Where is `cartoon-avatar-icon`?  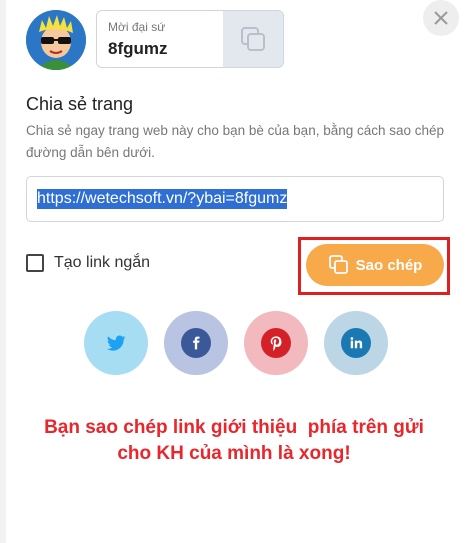 cartoon-avatar-icon is located at coordinates (56, 40).